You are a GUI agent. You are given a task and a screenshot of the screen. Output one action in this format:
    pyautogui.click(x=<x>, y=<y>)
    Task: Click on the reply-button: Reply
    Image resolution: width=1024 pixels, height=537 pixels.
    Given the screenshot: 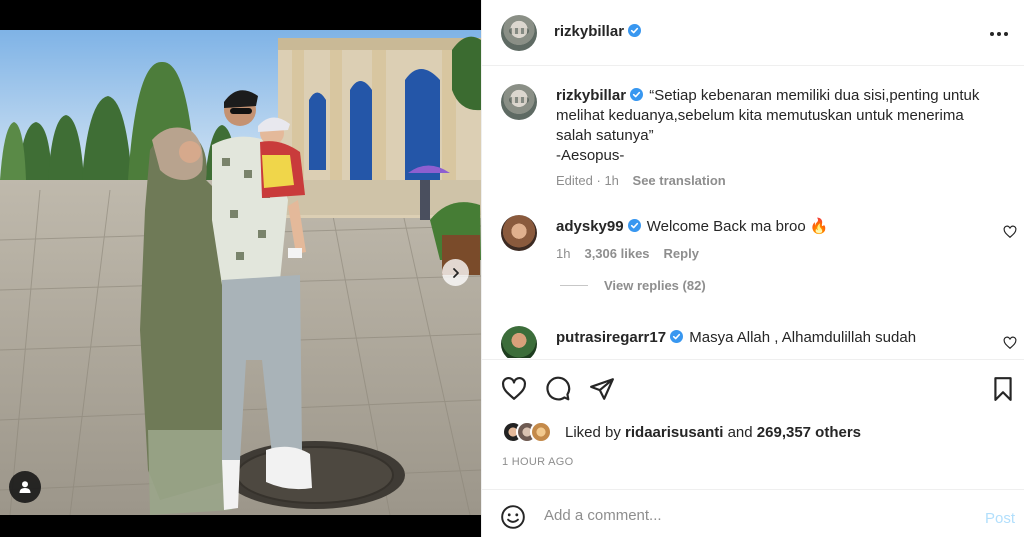 What is the action you would take?
    pyautogui.click(x=681, y=253)
    